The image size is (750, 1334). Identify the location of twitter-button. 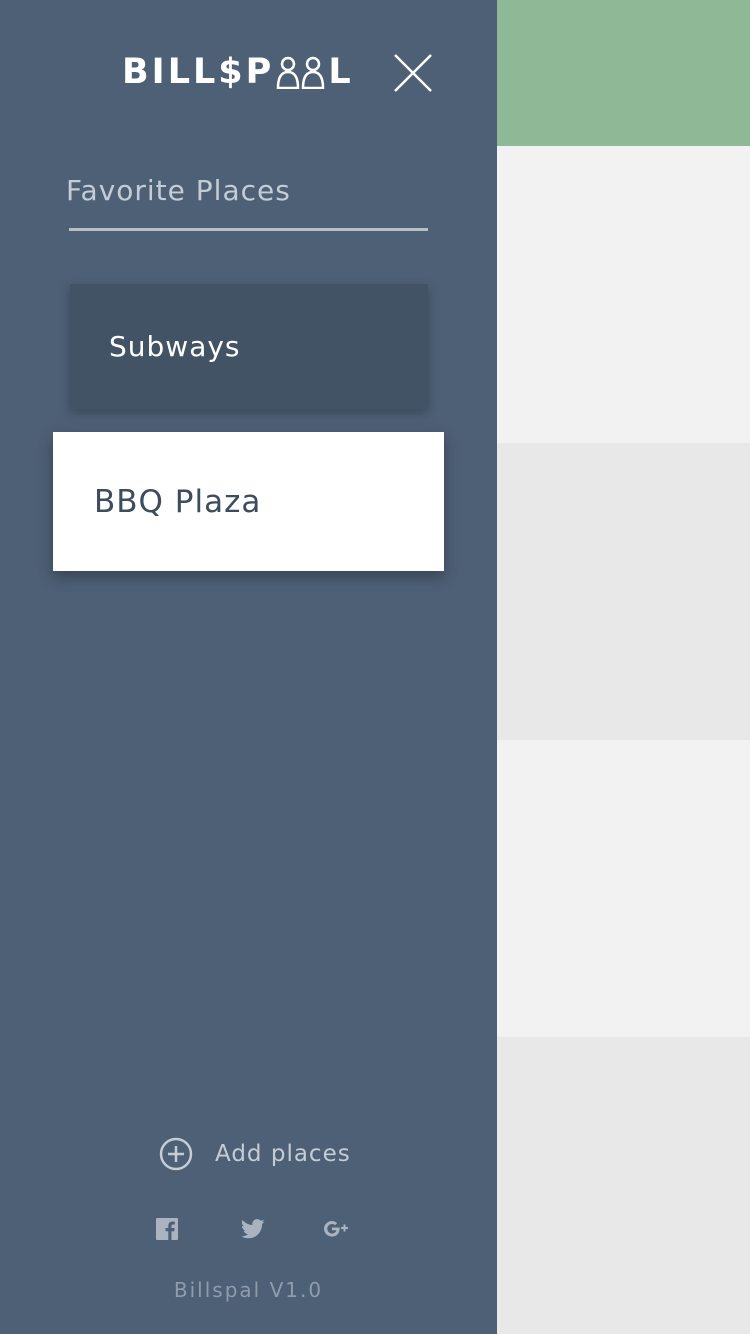
(253, 1229).